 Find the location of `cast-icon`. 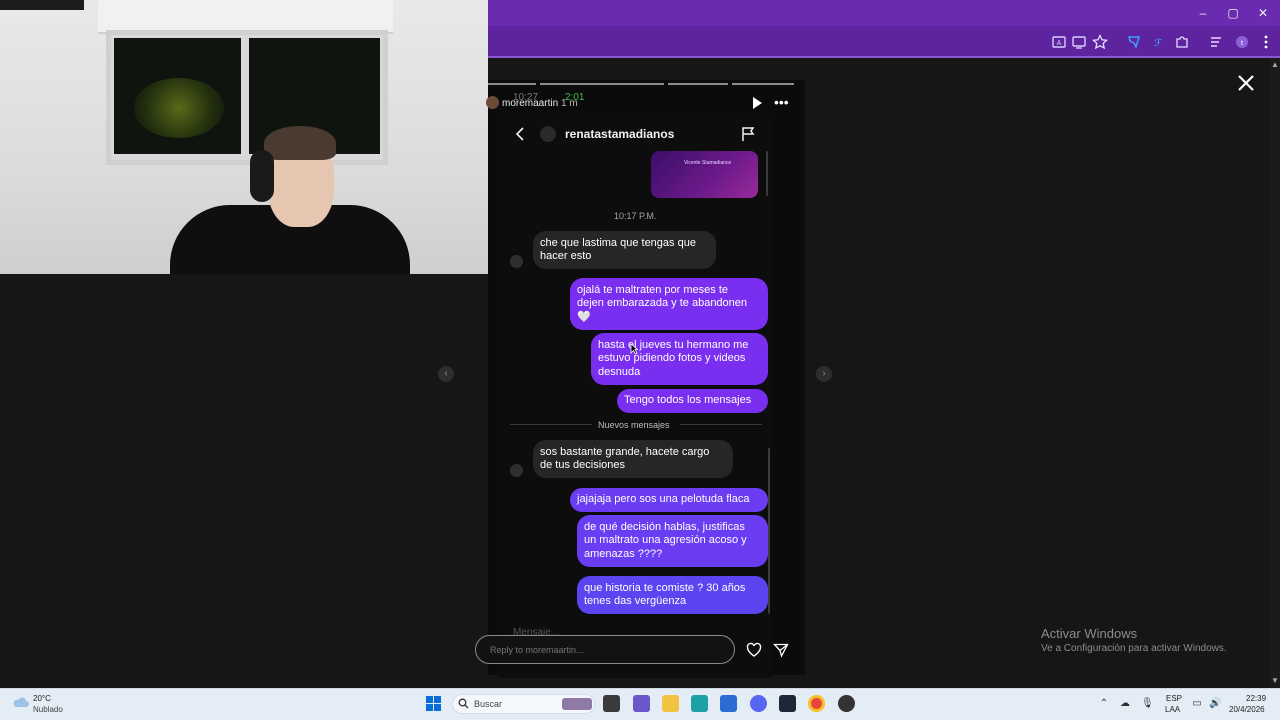

cast-icon is located at coordinates (1079, 42).